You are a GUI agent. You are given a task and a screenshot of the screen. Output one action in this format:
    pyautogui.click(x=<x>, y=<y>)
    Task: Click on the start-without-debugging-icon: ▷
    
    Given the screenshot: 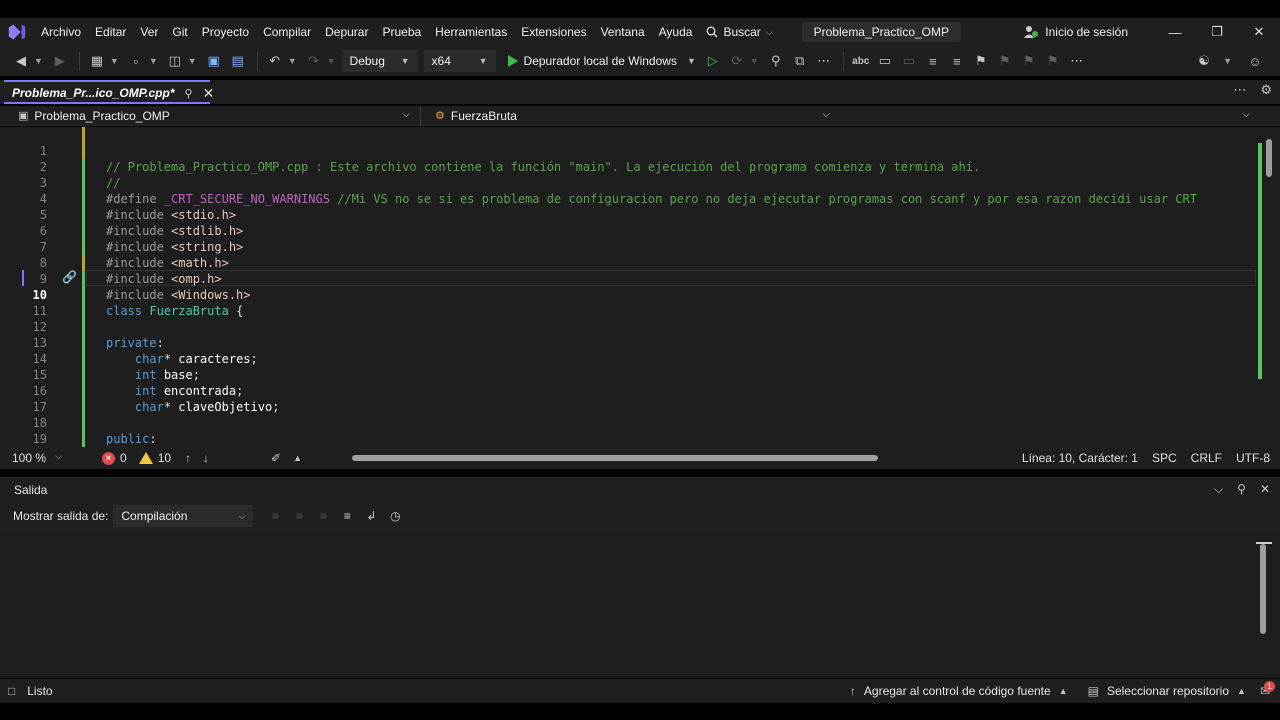 What is the action you would take?
    pyautogui.click(x=713, y=61)
    